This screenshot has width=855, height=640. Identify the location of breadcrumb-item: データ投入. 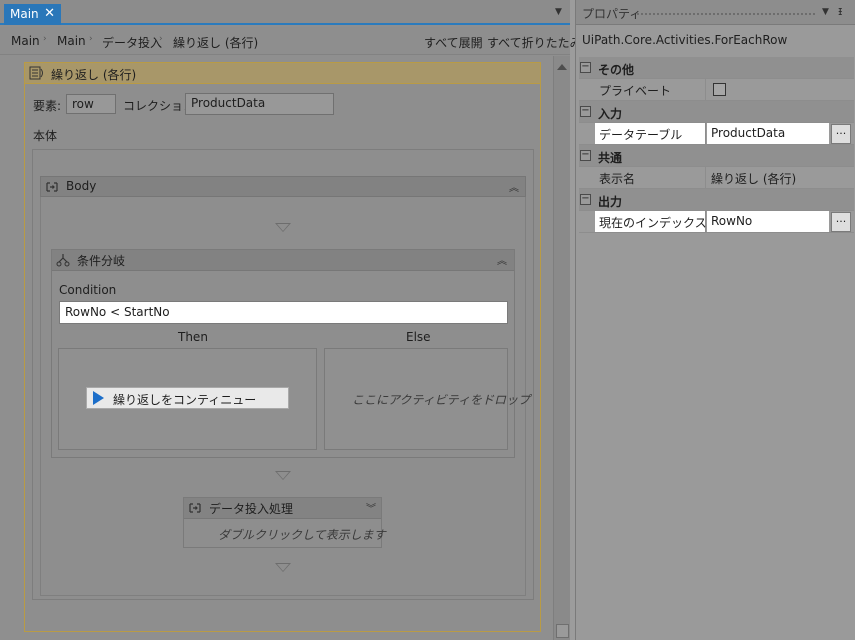
(132, 42).